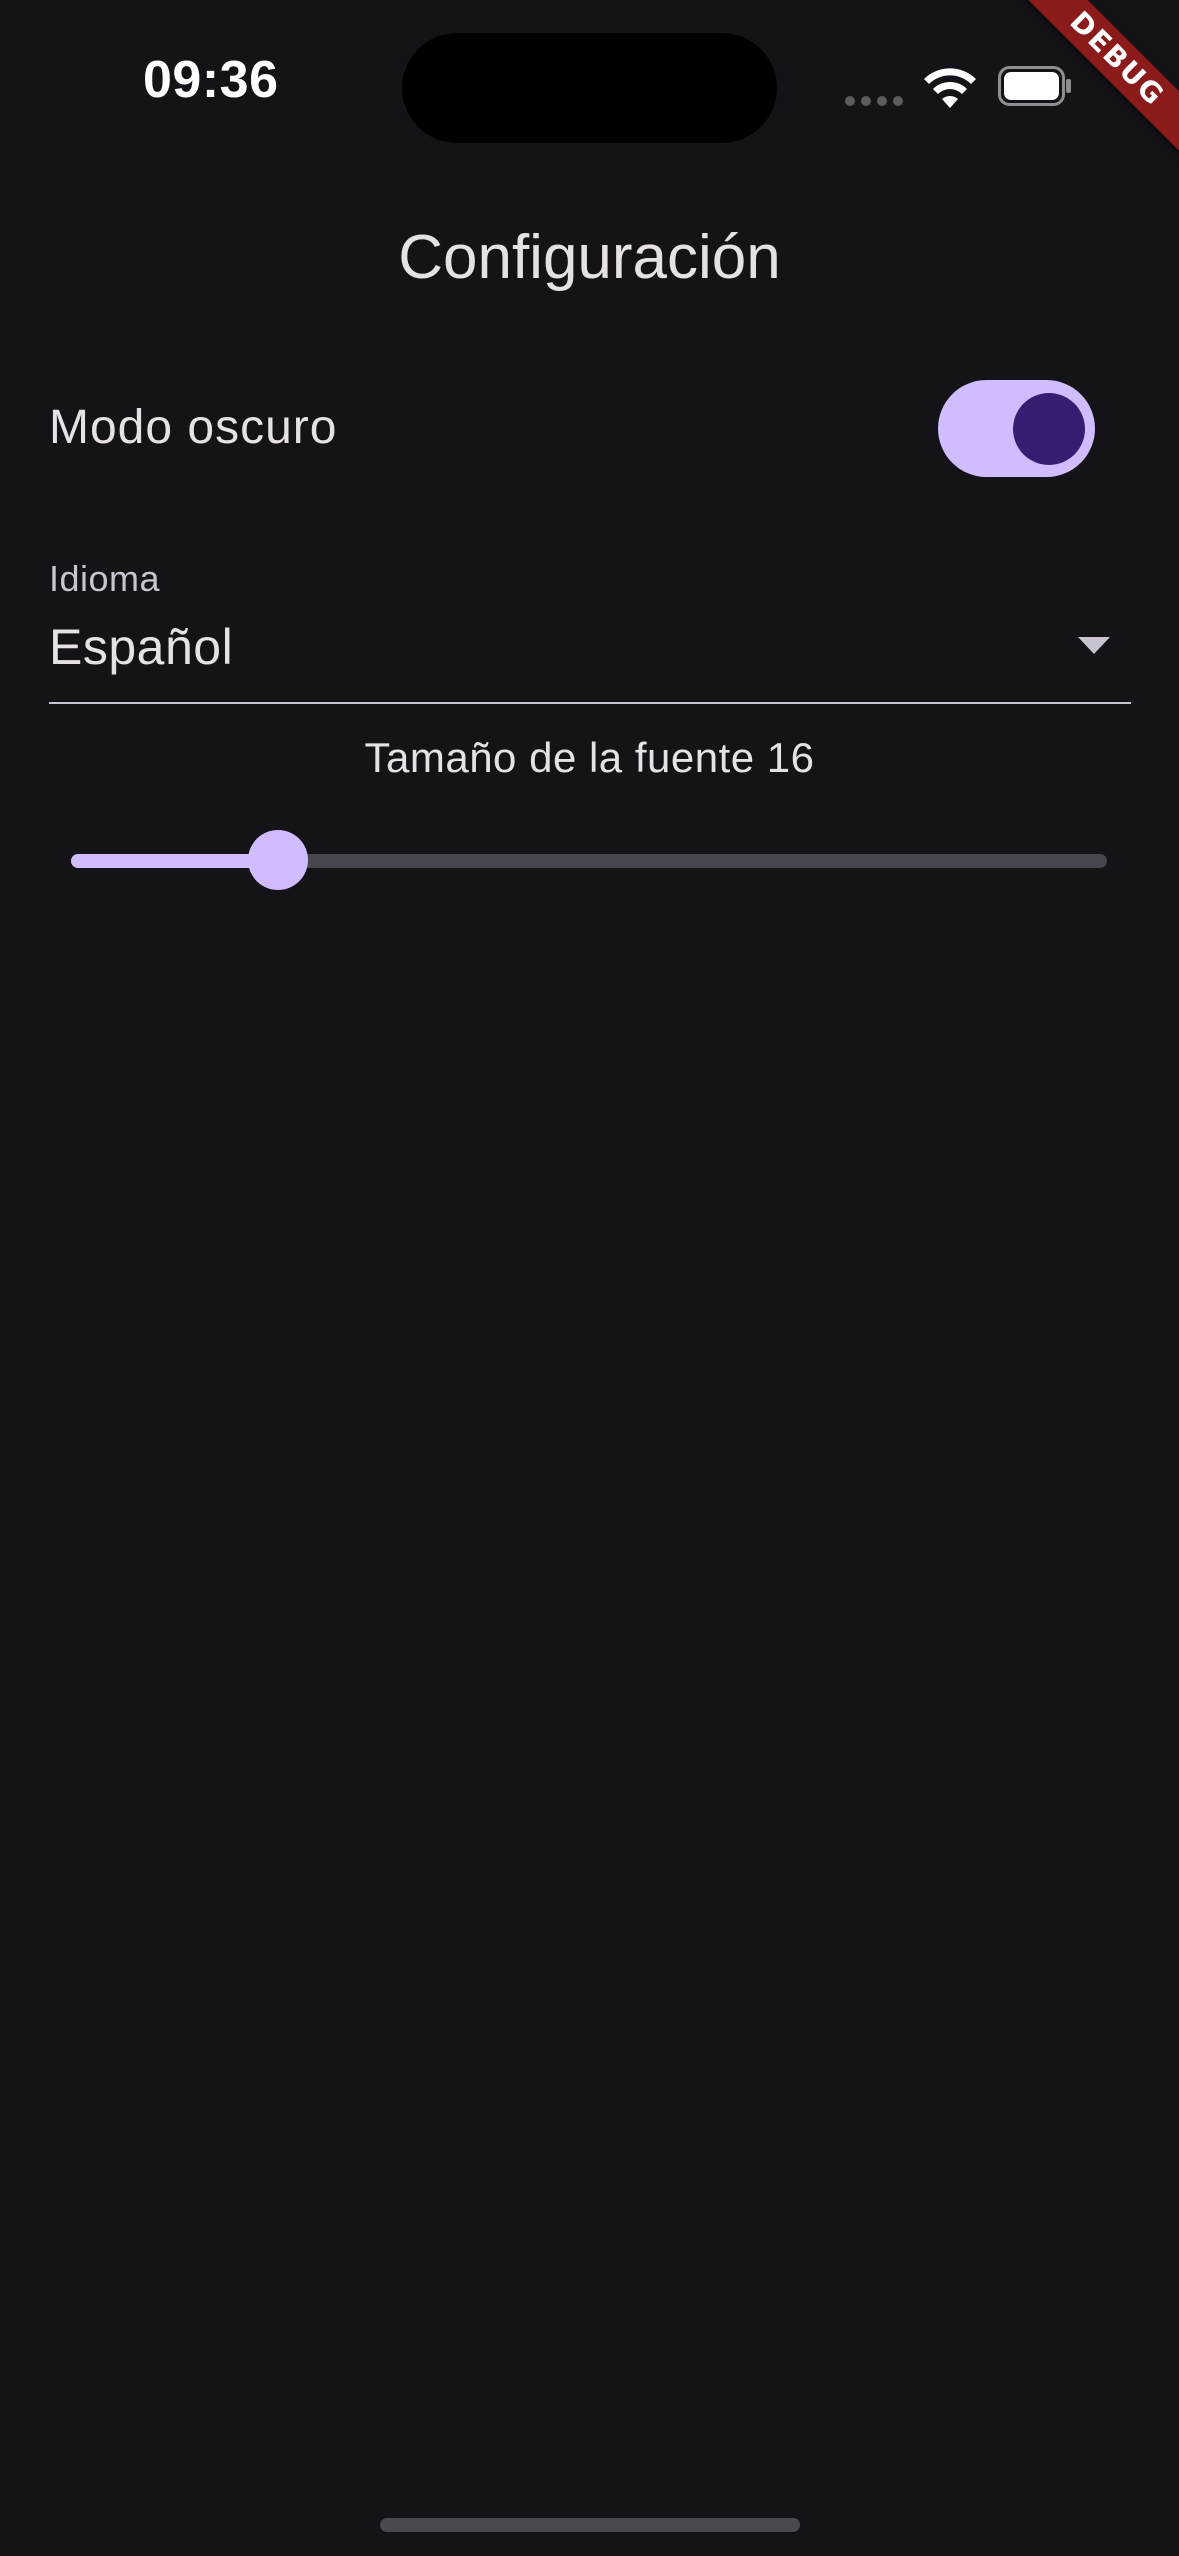  I want to click on slider-active-track, so click(175, 861).